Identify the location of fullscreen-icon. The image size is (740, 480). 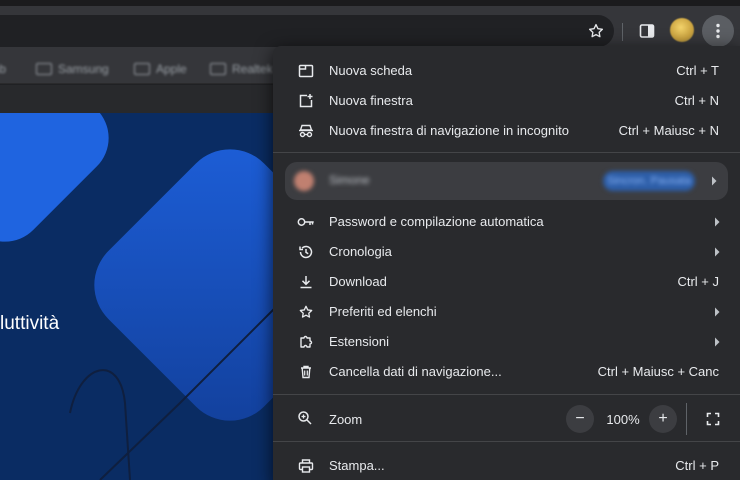
(713, 419).